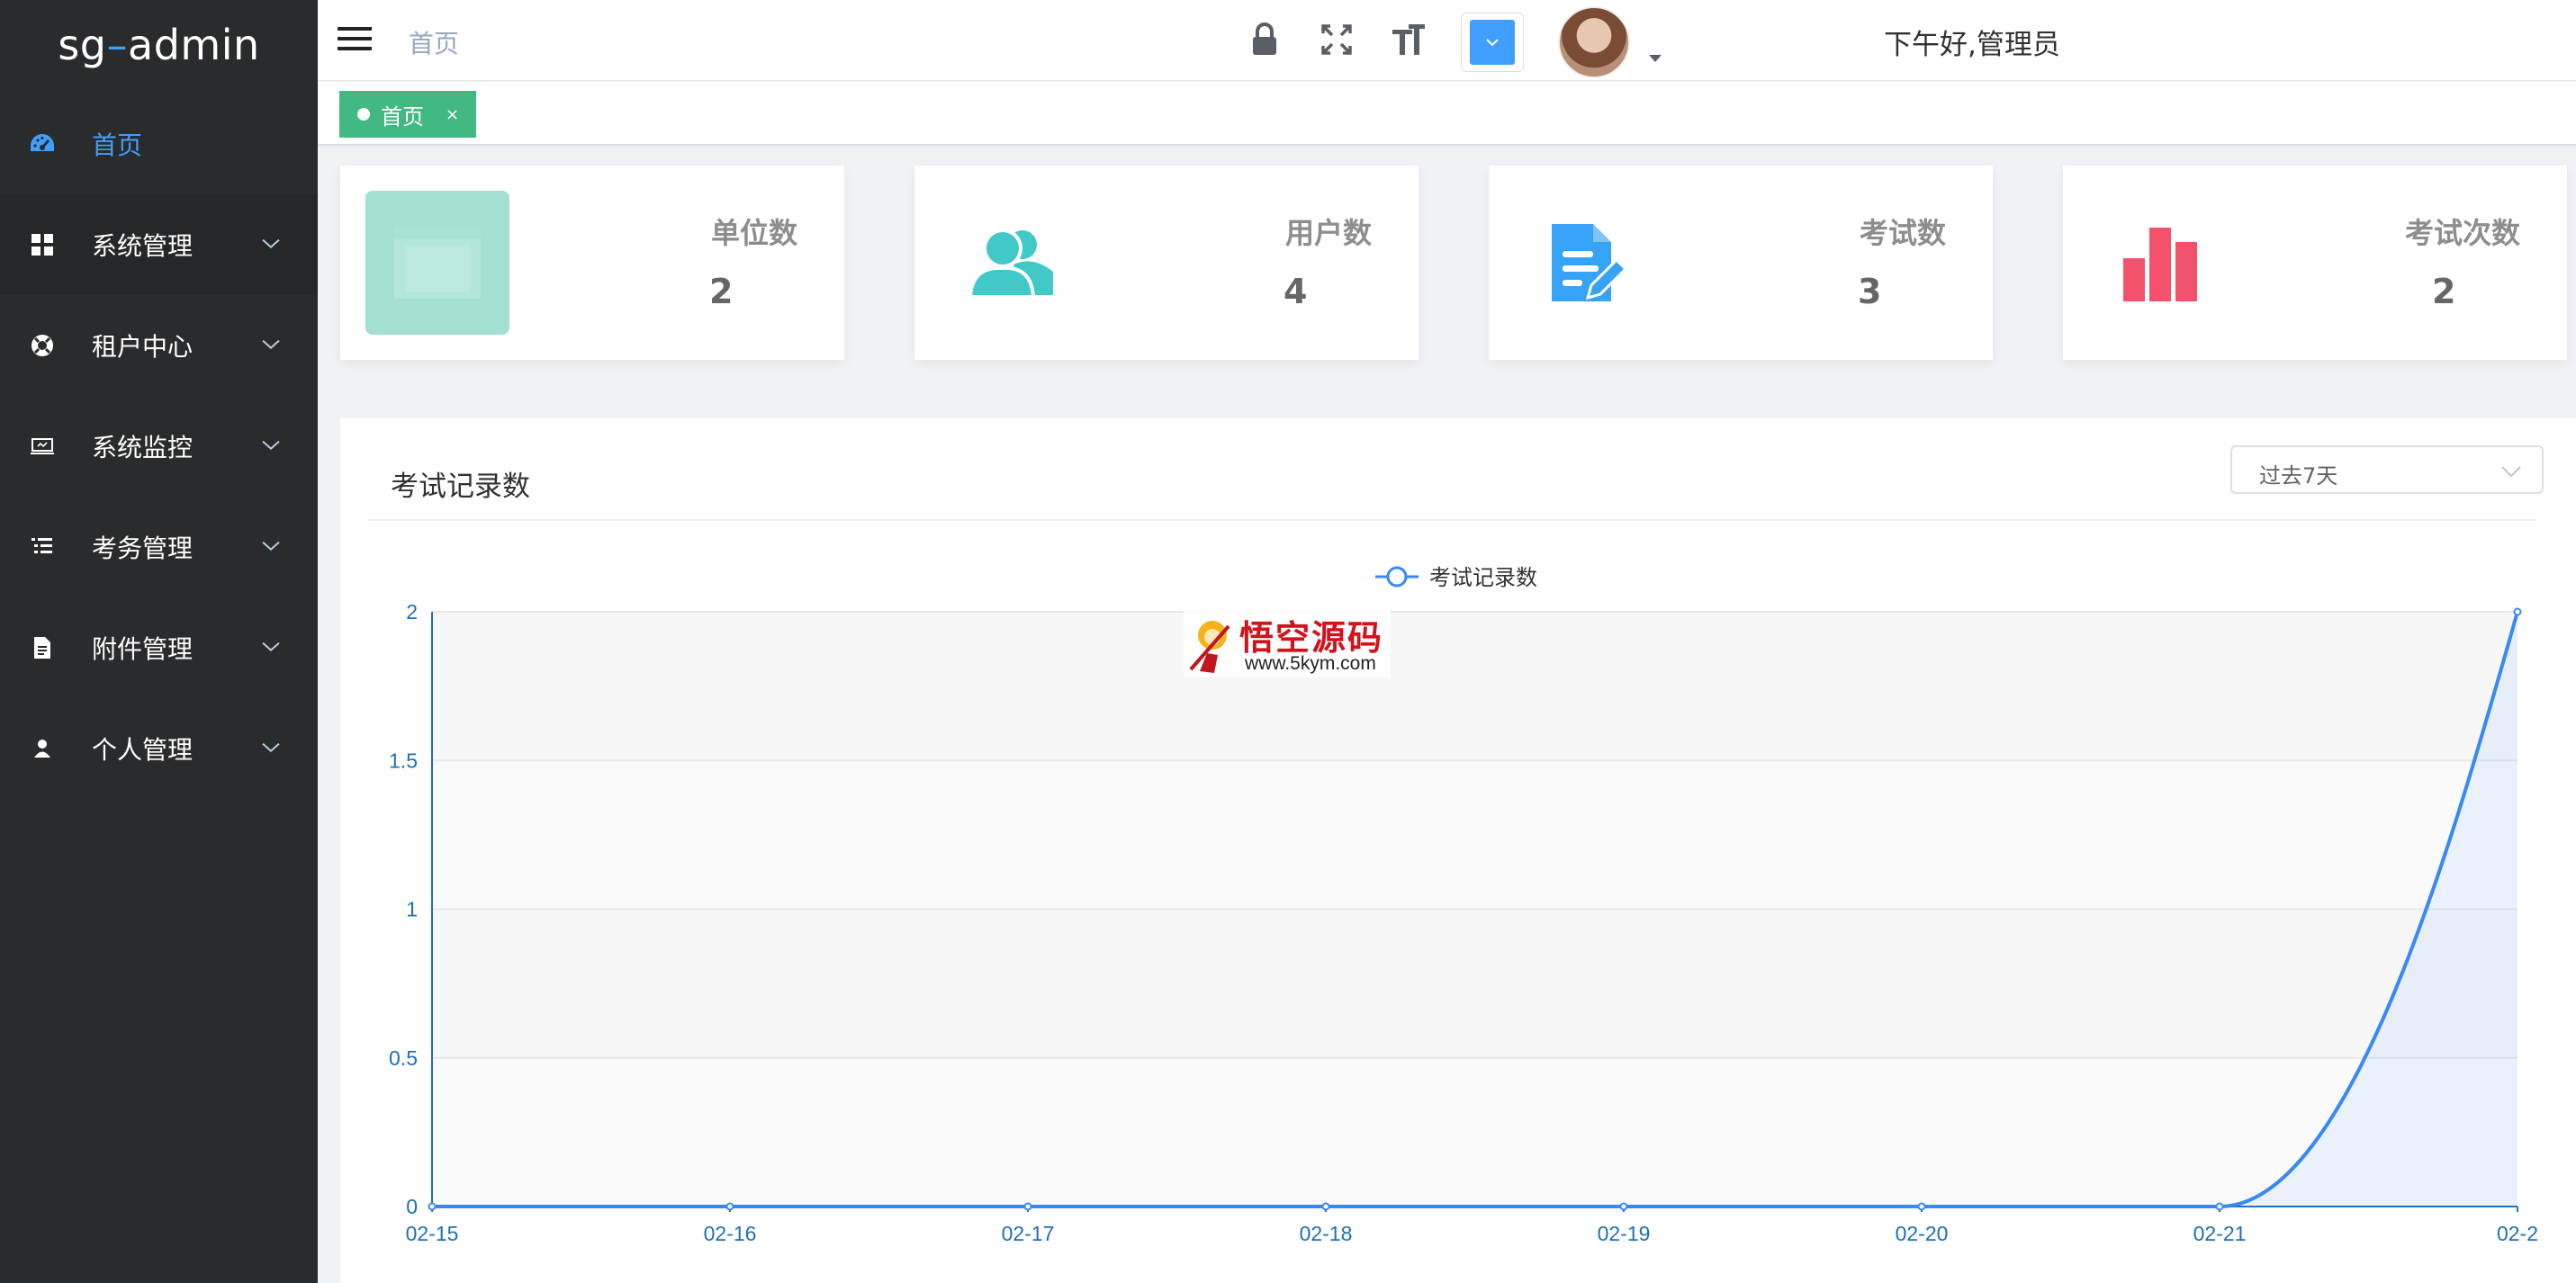 The height and width of the screenshot is (1283, 2576). I want to click on tag-label: 首页, so click(402, 116).